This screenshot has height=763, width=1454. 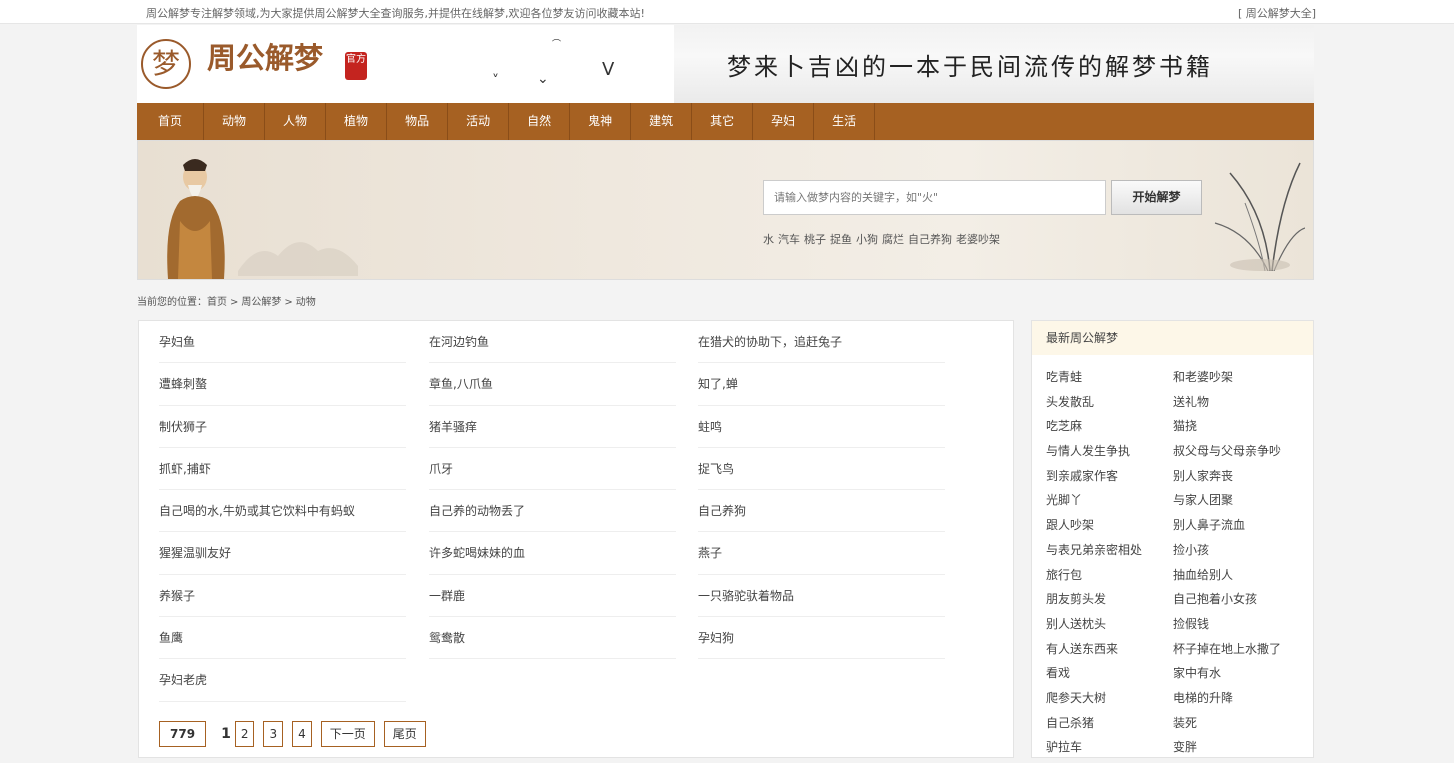 I want to click on dream-list-item: 一群鹿, so click(x=552, y=596).